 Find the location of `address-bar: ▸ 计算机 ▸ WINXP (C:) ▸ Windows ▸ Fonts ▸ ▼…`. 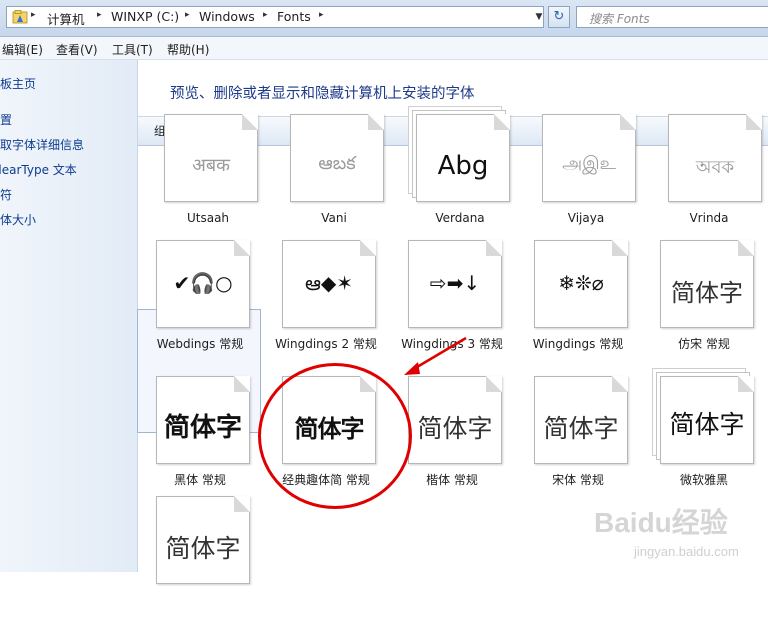

address-bar: ▸ 计算机 ▸ WINXP (C:) ▸ Windows ▸ Fonts ▸ ▼… is located at coordinates (384, 18).